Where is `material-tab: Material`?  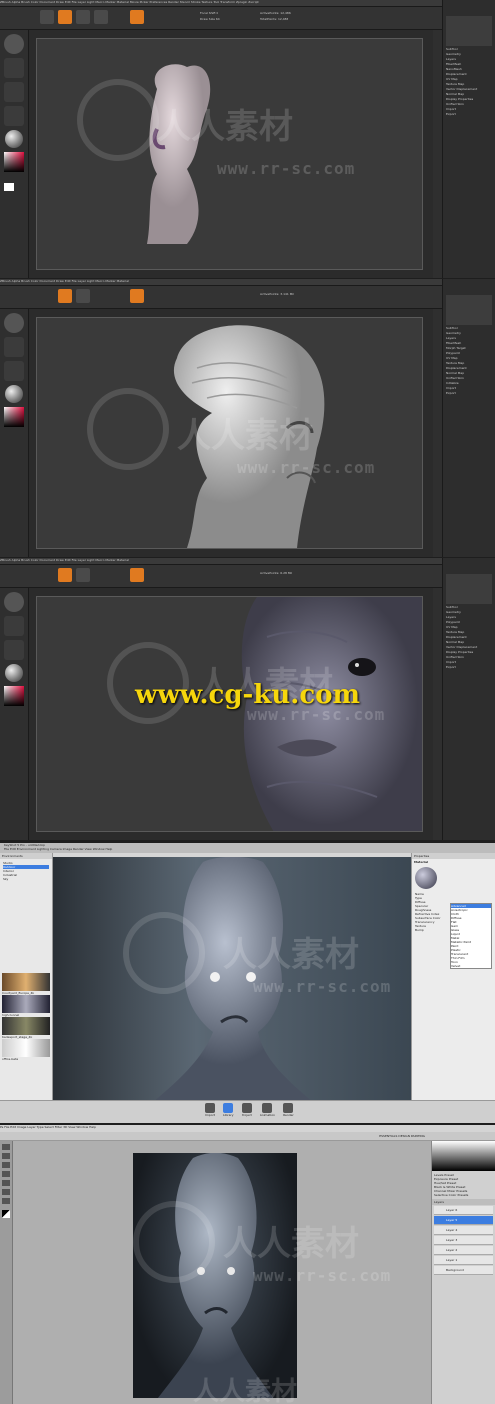
material-tab: Material is located at coordinates (453, 862).